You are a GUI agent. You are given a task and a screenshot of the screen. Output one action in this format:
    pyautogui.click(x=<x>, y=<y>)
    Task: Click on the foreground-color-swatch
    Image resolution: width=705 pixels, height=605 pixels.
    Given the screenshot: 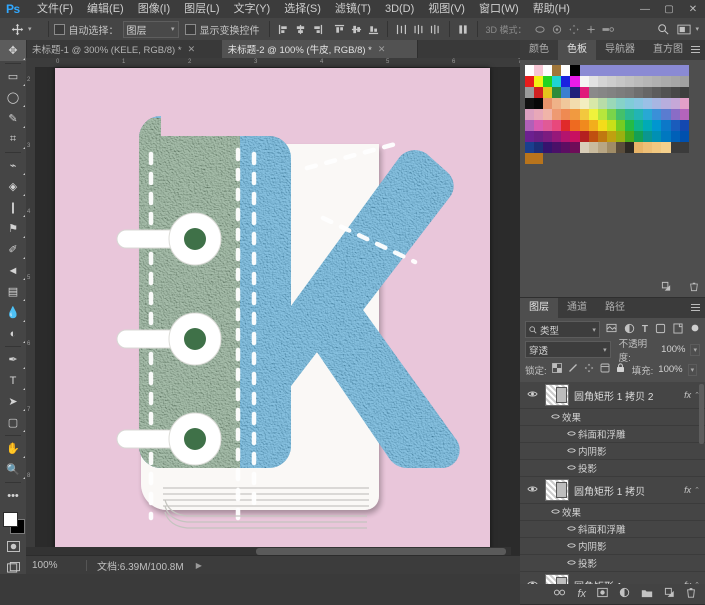 What is the action you would take?
    pyautogui.click(x=10, y=519)
    